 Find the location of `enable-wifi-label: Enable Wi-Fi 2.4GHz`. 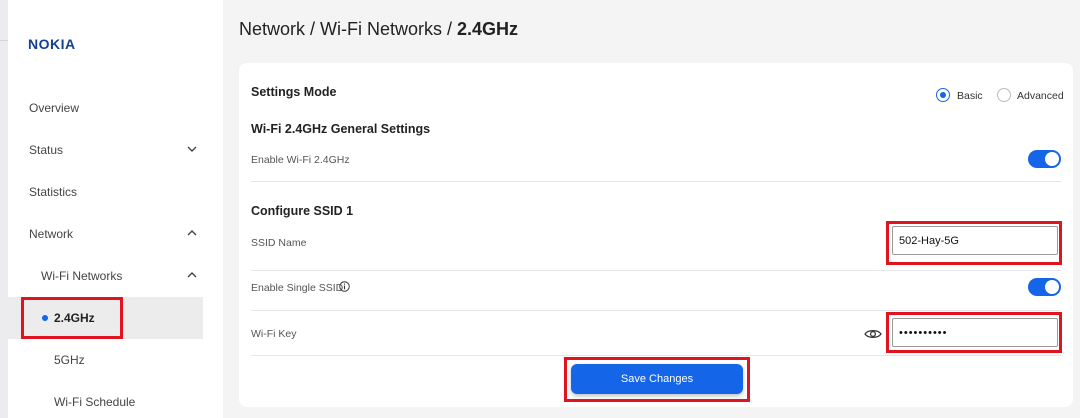

enable-wifi-label: Enable Wi-Fi 2.4GHz is located at coordinates (300, 160).